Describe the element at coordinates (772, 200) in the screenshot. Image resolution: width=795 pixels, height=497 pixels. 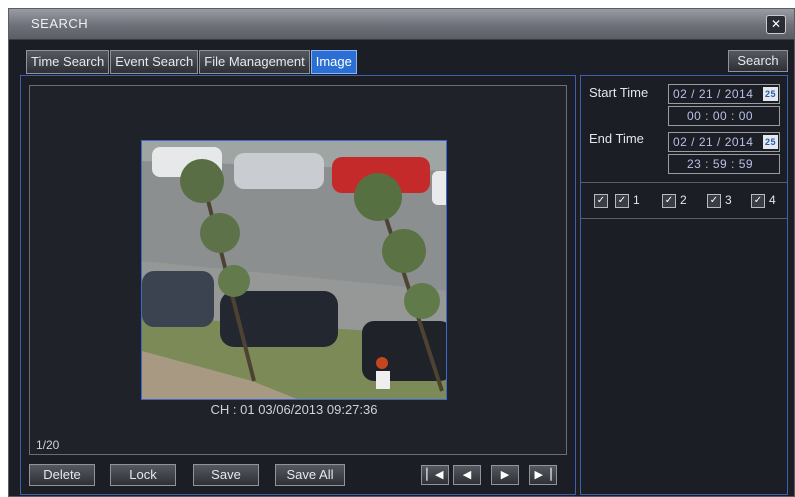
I see `channel-4-label: 4` at that location.